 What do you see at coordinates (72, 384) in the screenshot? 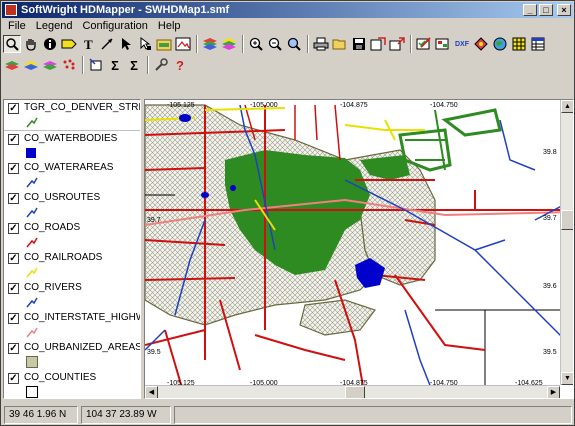
I see `legend-item-counties: ✓ CO_COUNTIES` at bounding box center [72, 384].